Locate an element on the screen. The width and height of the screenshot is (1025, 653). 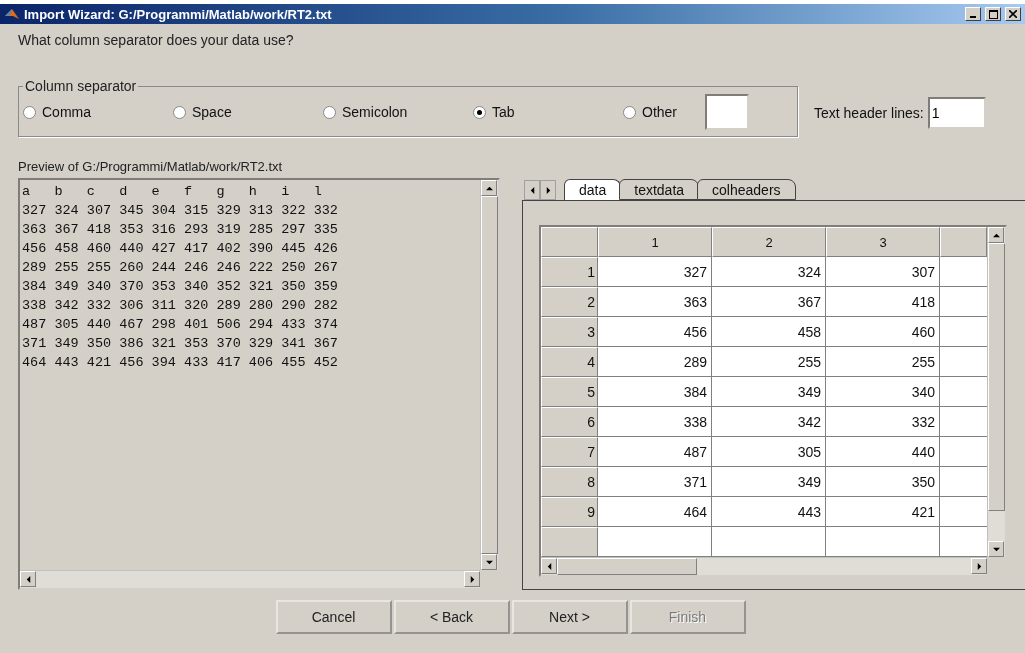
table-cell: 456 is located at coordinates (655, 332).